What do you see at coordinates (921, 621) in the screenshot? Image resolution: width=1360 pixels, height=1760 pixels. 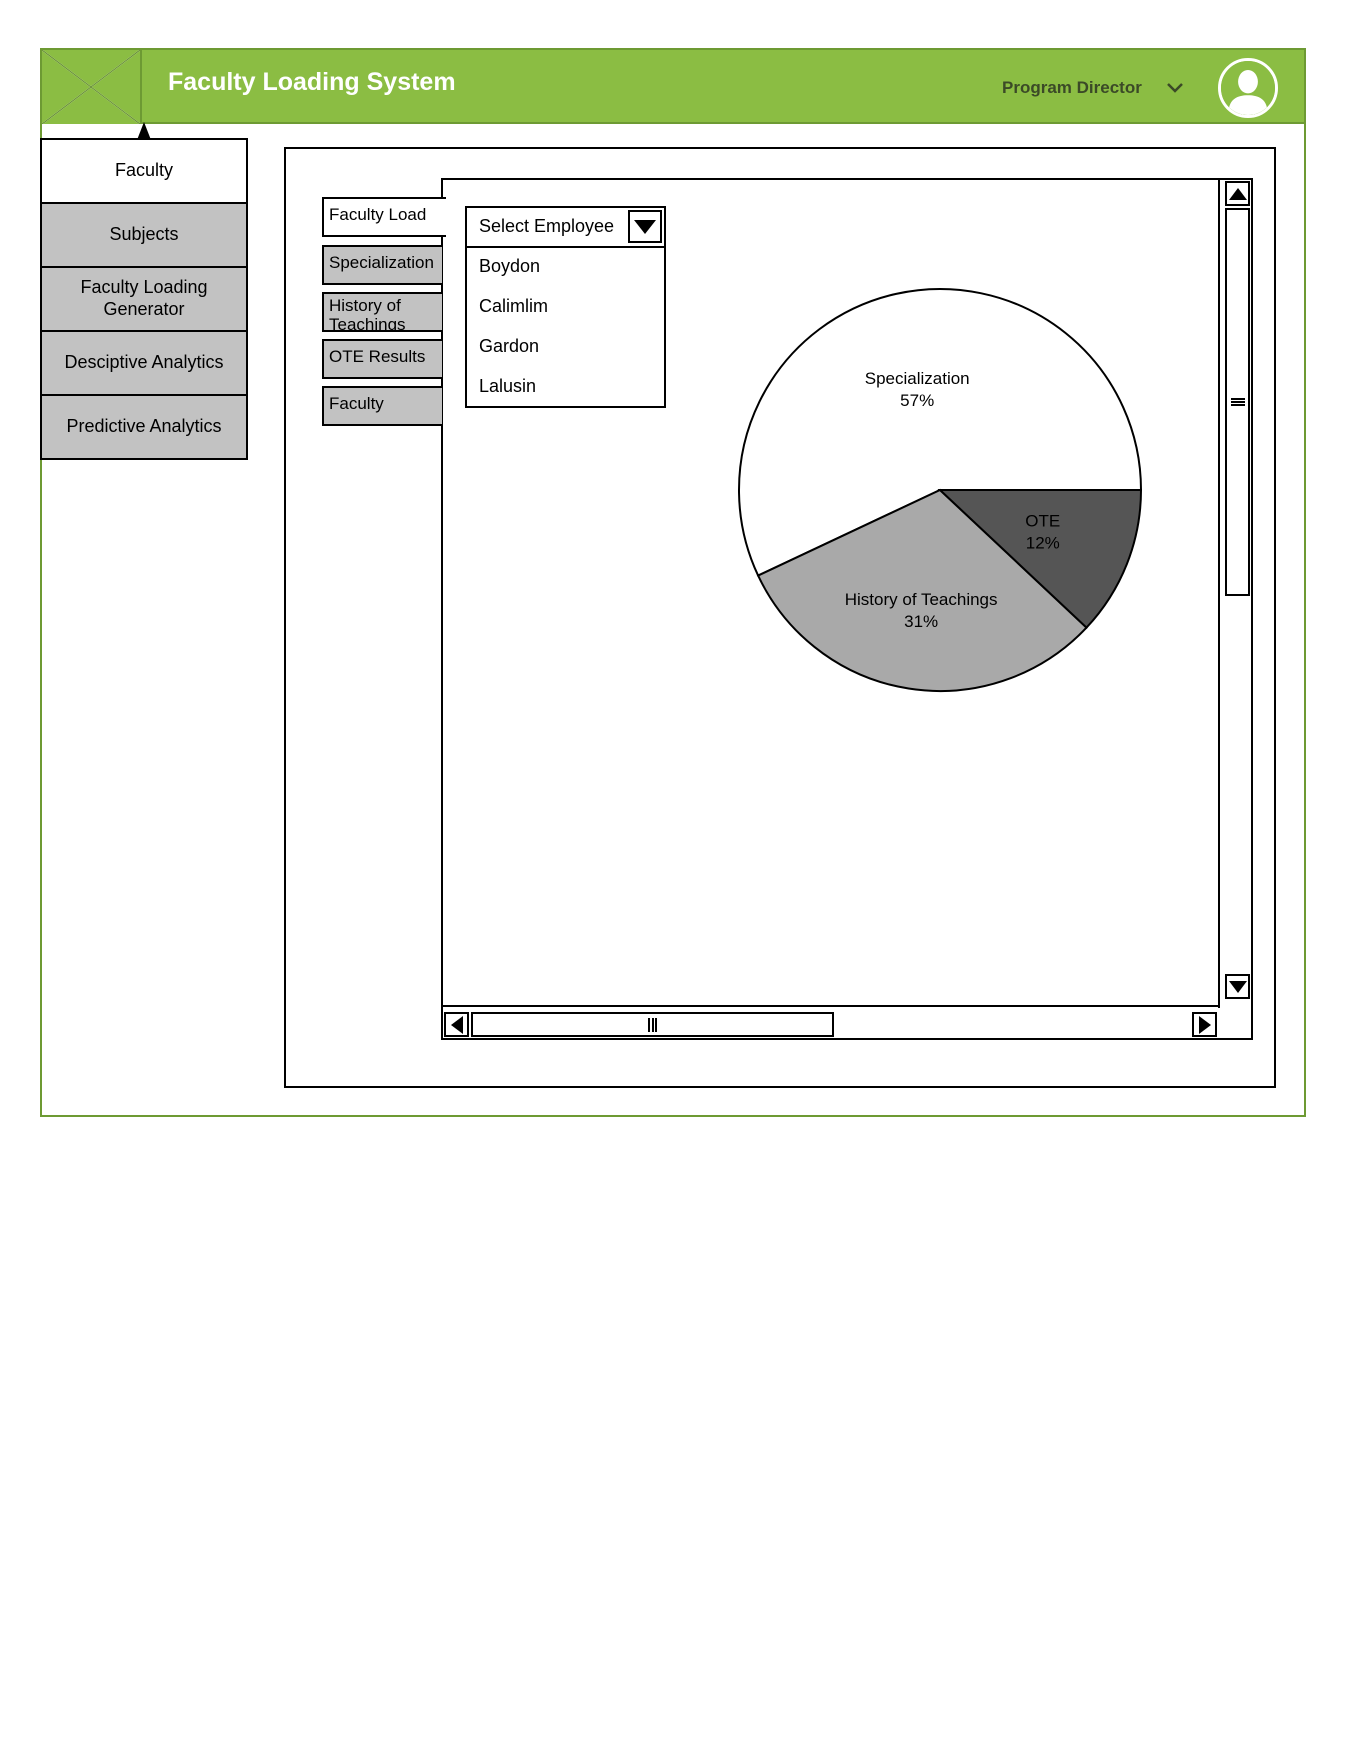 I see `pie-label-value: 31%` at bounding box center [921, 621].